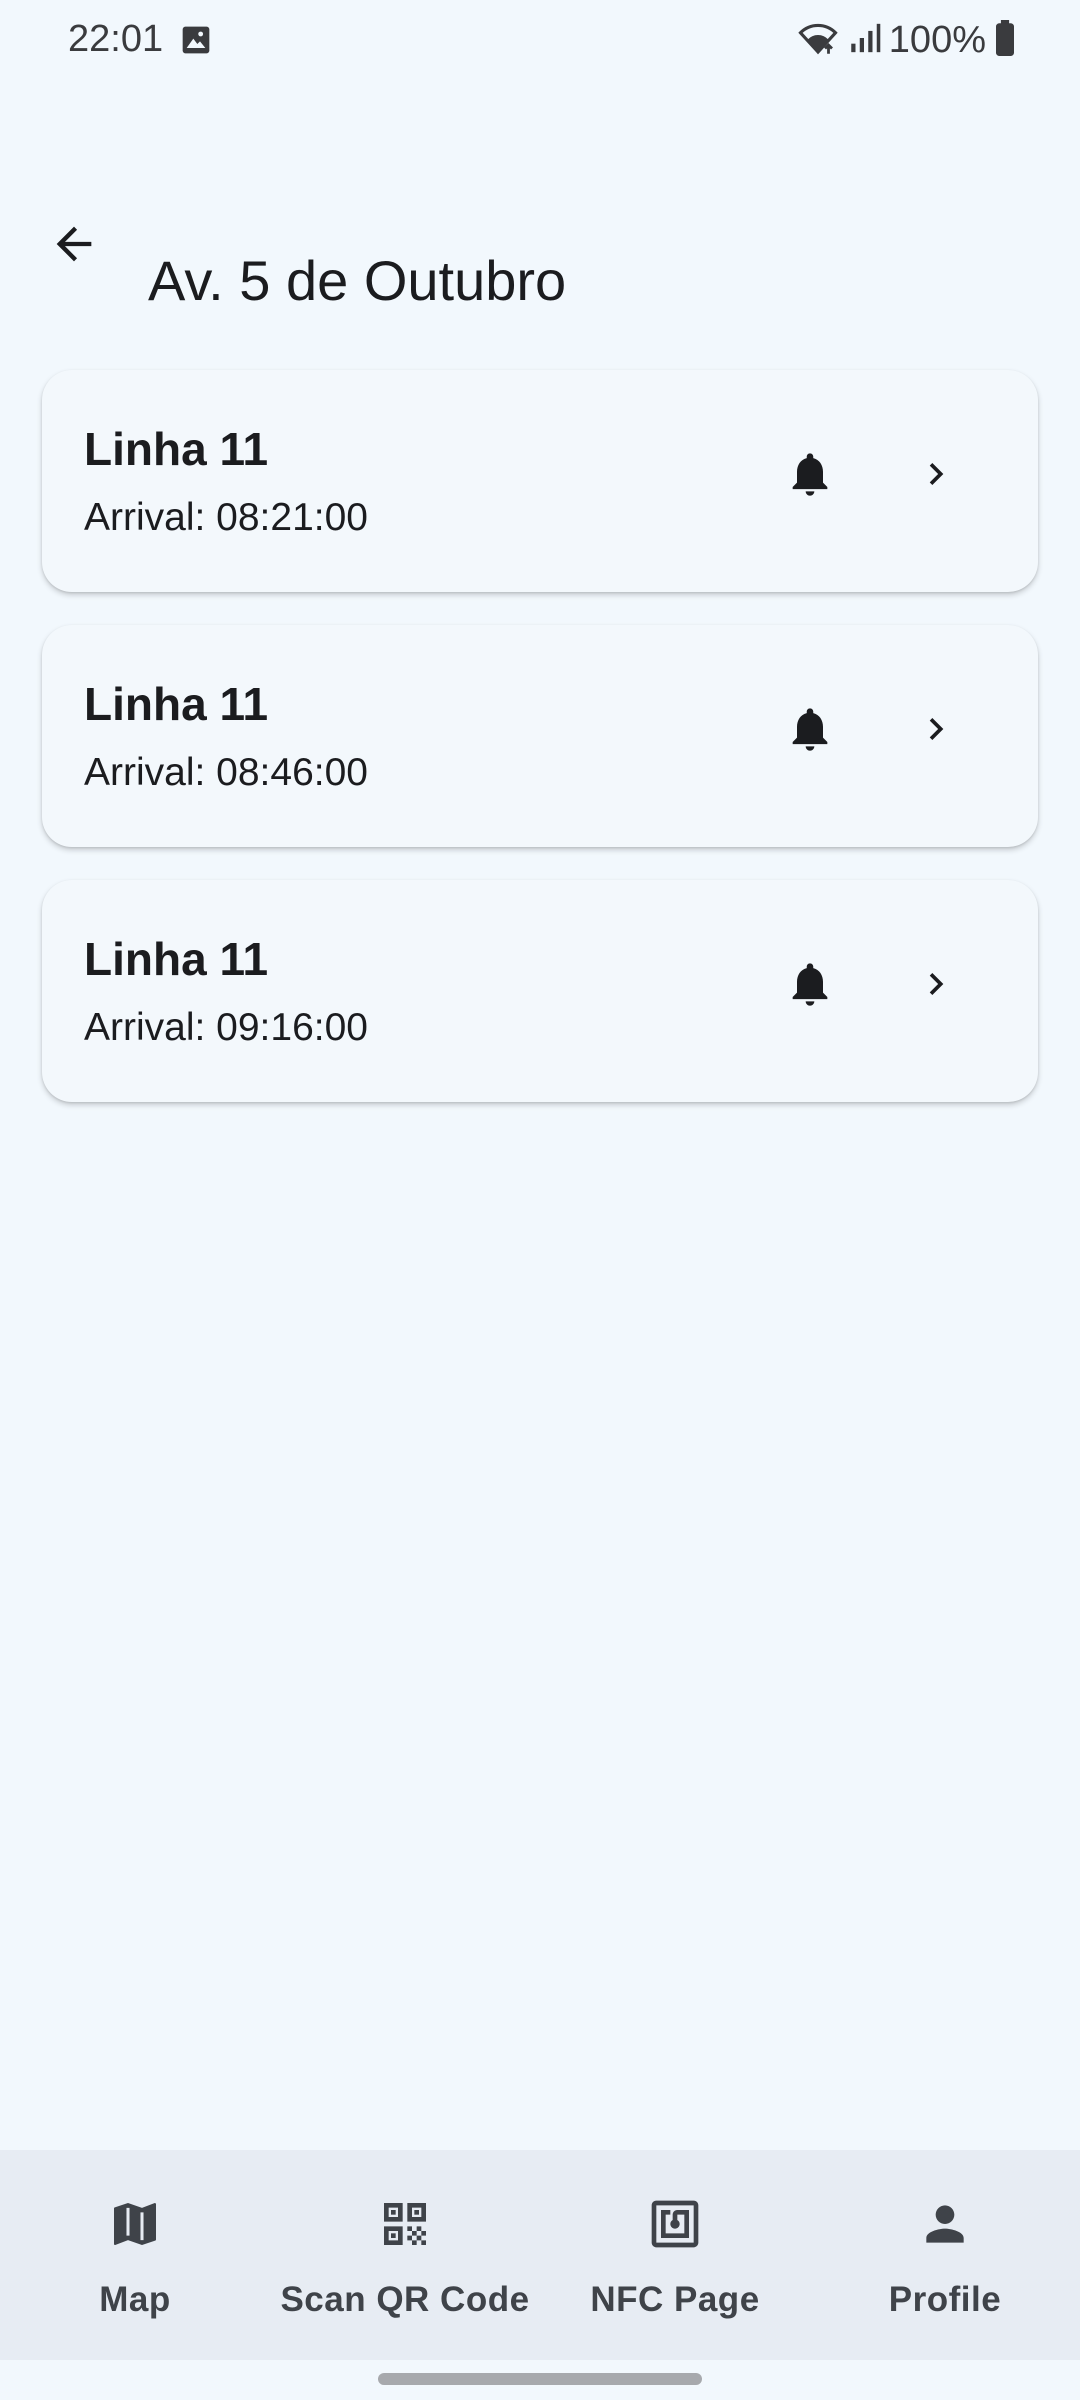 Image resolution: width=1080 pixels, height=2400 pixels. Describe the element at coordinates (116, 39) in the screenshot. I see `status-time: 22:01` at that location.